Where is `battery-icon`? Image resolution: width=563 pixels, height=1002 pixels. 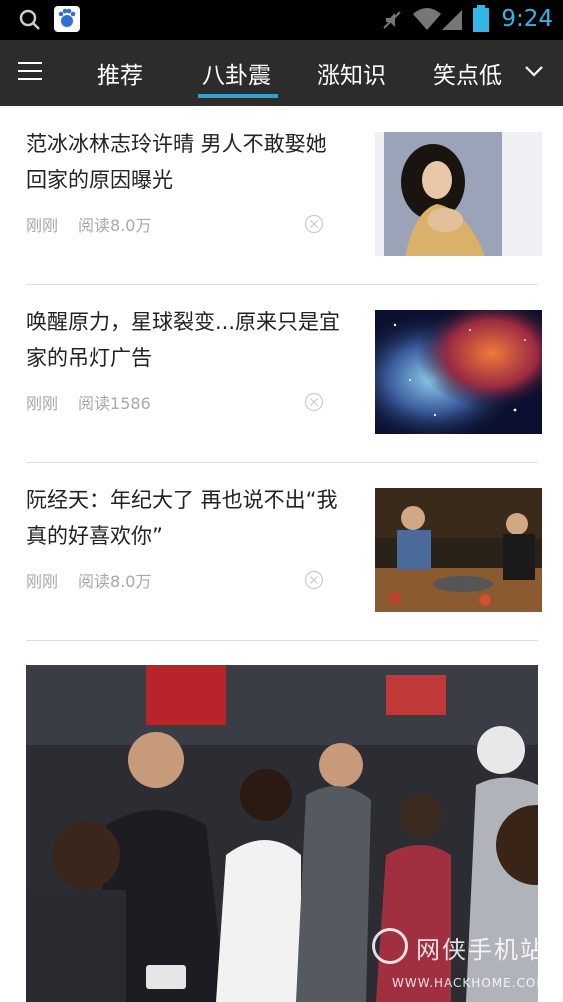 battery-icon is located at coordinates (481, 18).